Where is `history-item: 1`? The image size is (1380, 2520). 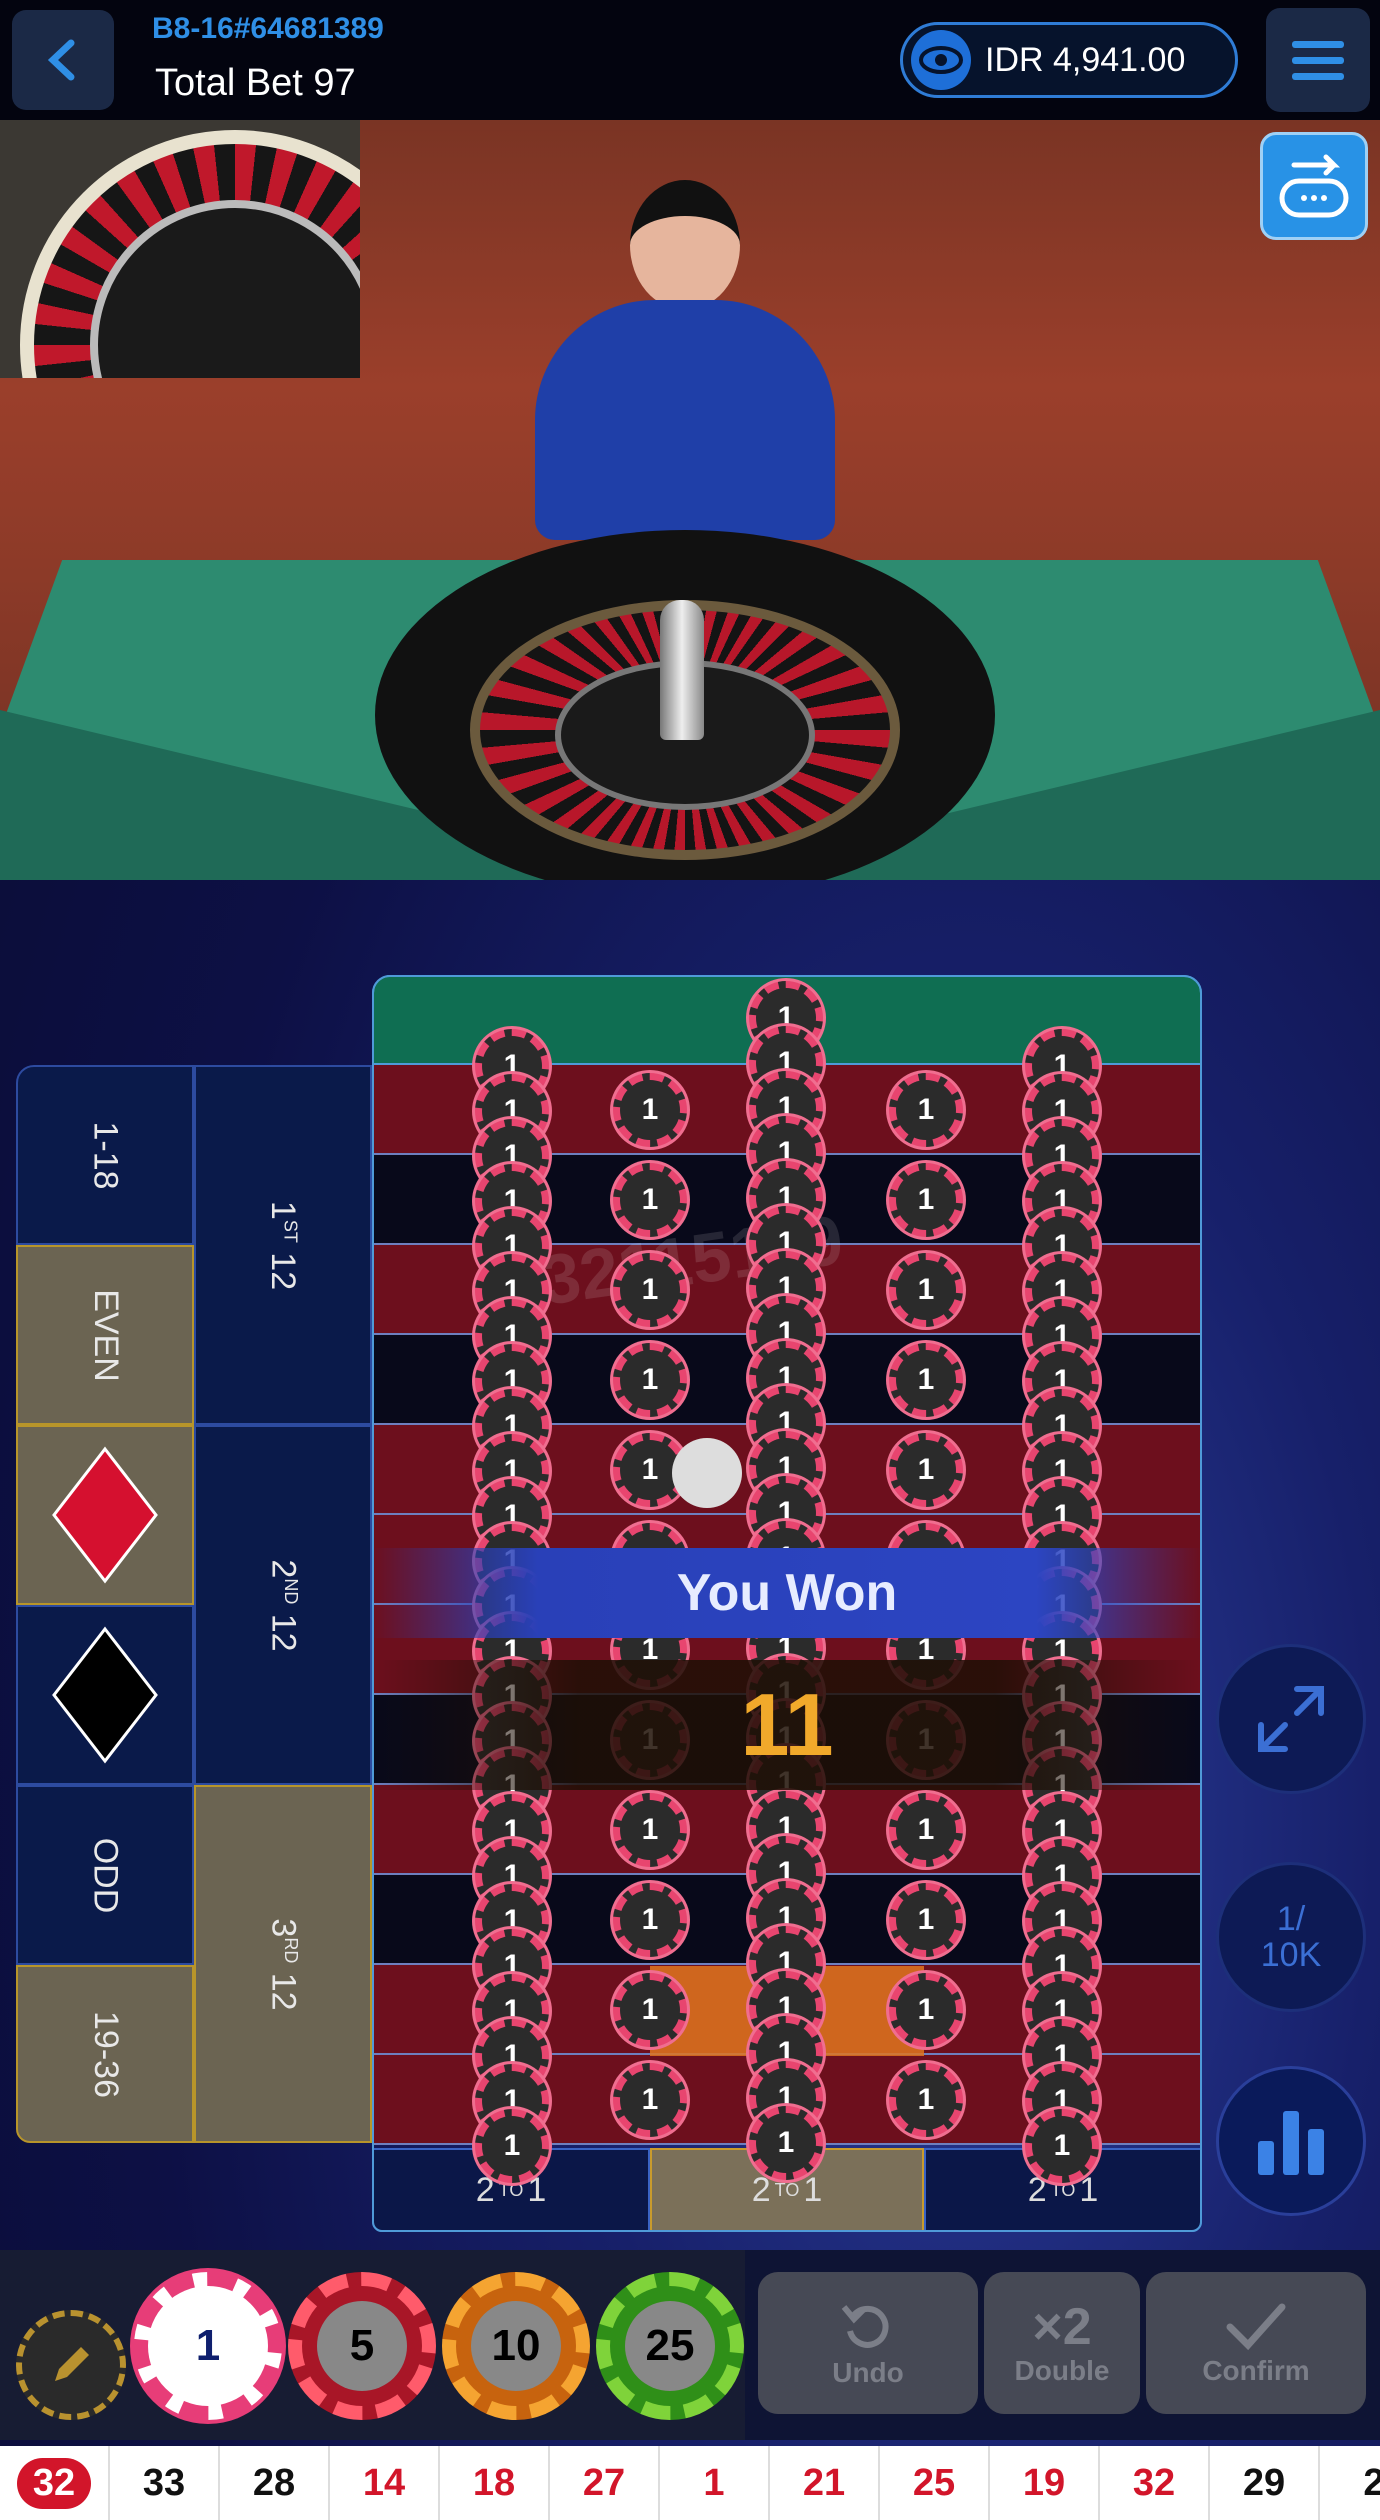
history-item: 1 is located at coordinates (715, 2483).